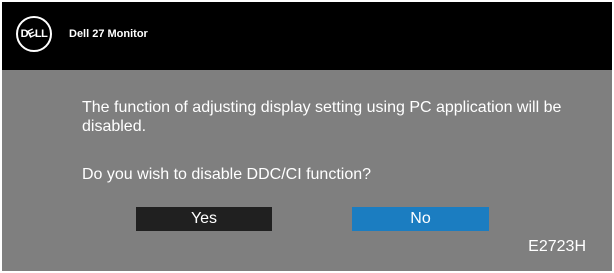 The height and width of the screenshot is (273, 614). What do you see at coordinates (420, 219) in the screenshot?
I see `no-button: No` at bounding box center [420, 219].